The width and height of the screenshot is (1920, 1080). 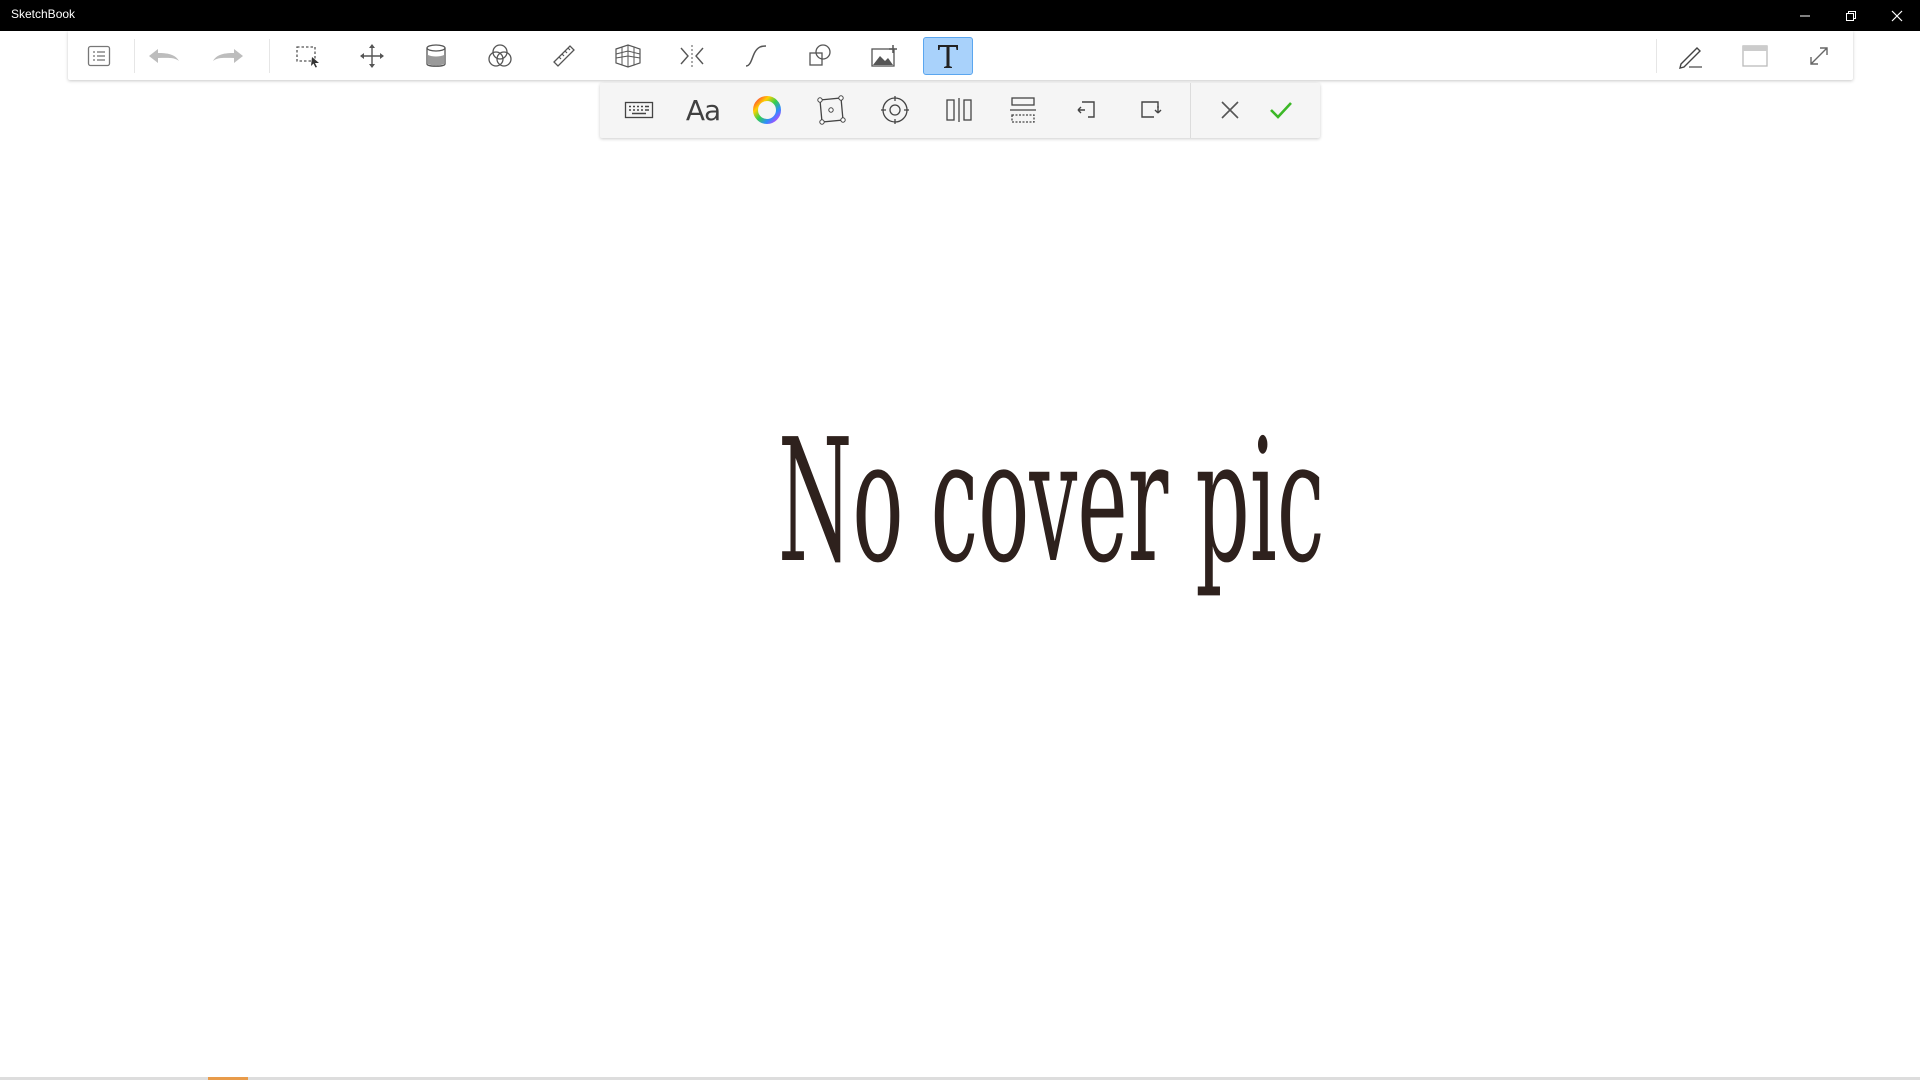 I want to click on text-tool-button, so click(x=948, y=56).